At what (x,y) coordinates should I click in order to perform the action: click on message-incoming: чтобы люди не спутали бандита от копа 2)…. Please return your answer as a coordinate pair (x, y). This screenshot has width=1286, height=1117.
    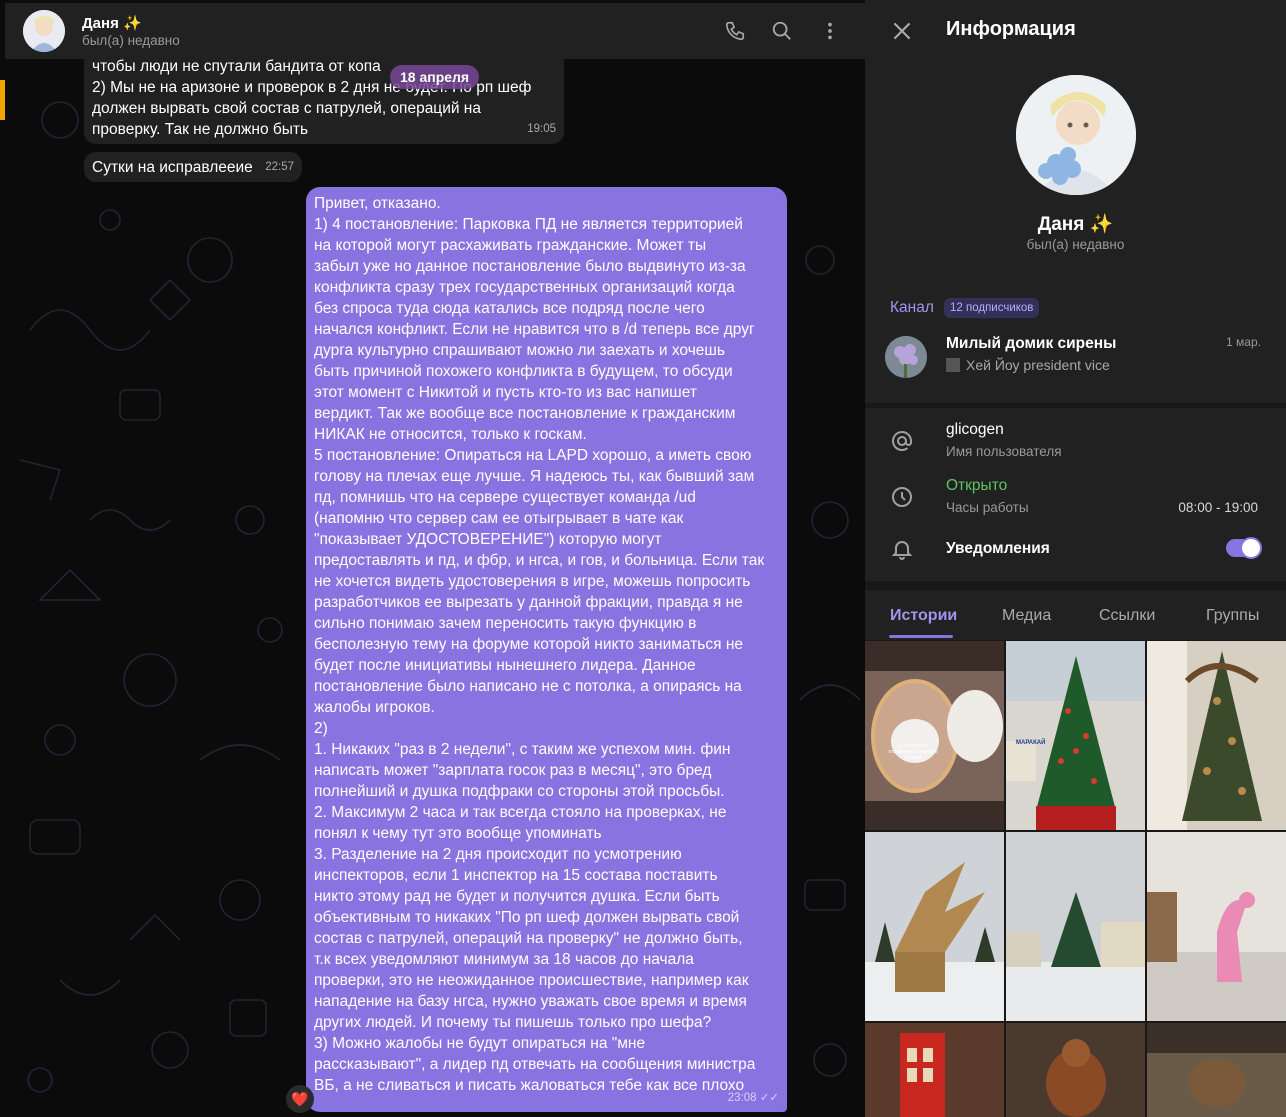
    Looking at the image, I should click on (324, 96).